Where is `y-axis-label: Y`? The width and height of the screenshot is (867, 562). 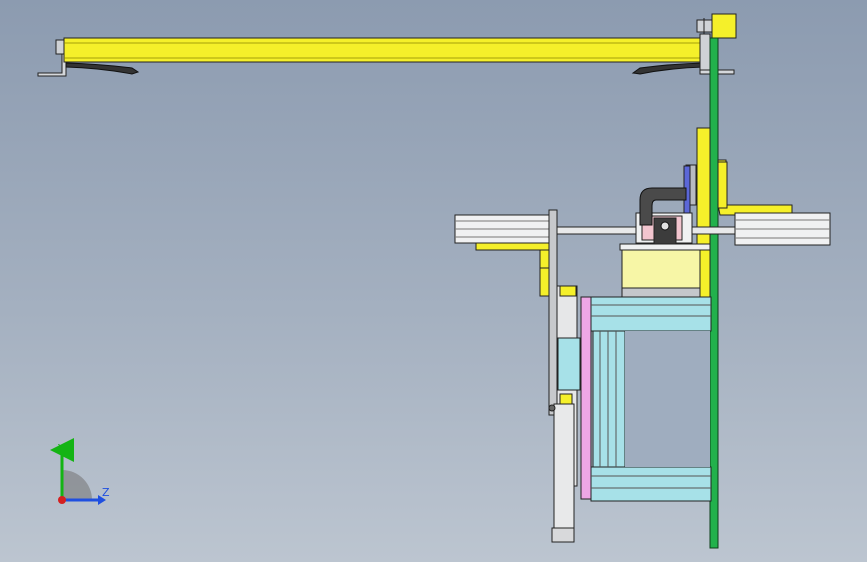 y-axis-label: Y is located at coordinates (61, 448).